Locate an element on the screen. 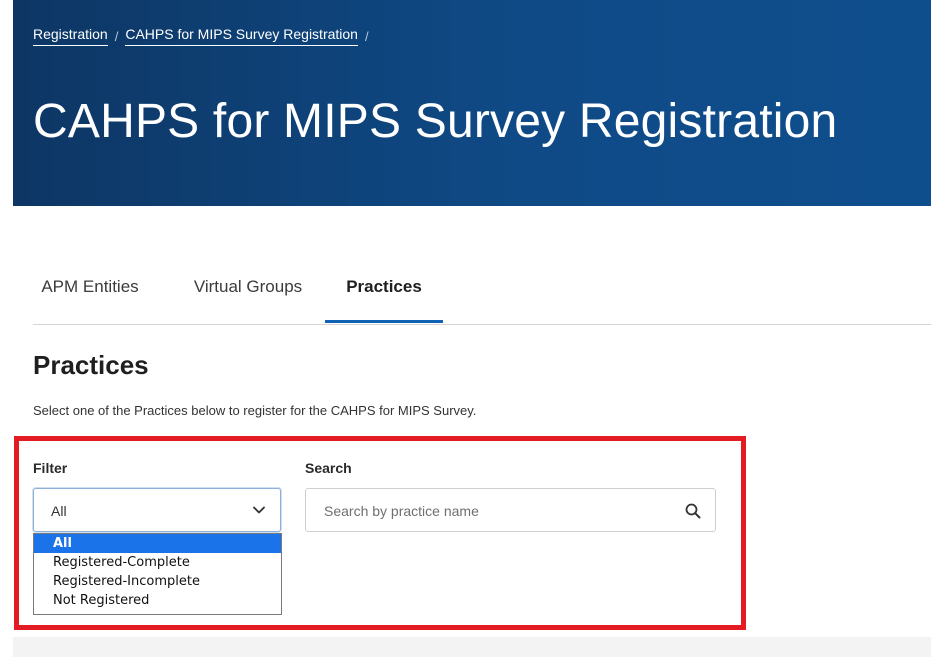 The image size is (931, 657). chevron-down-icon is located at coordinates (259, 510).